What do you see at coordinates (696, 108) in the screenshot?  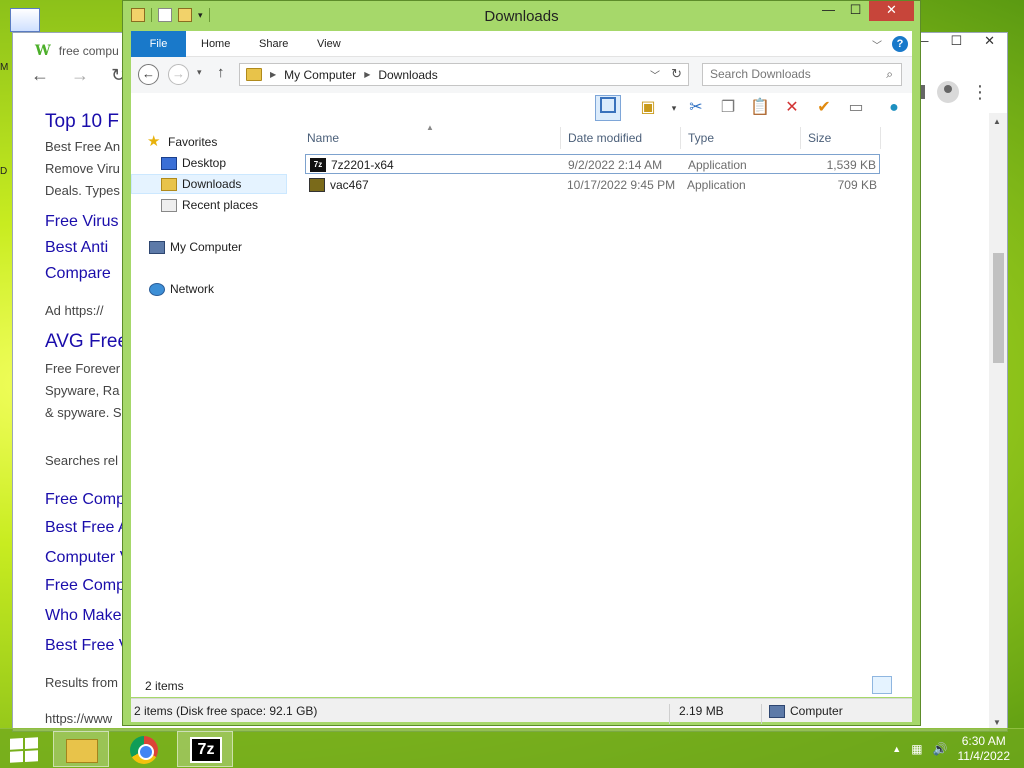 I see `cut-icon: ✂` at bounding box center [696, 108].